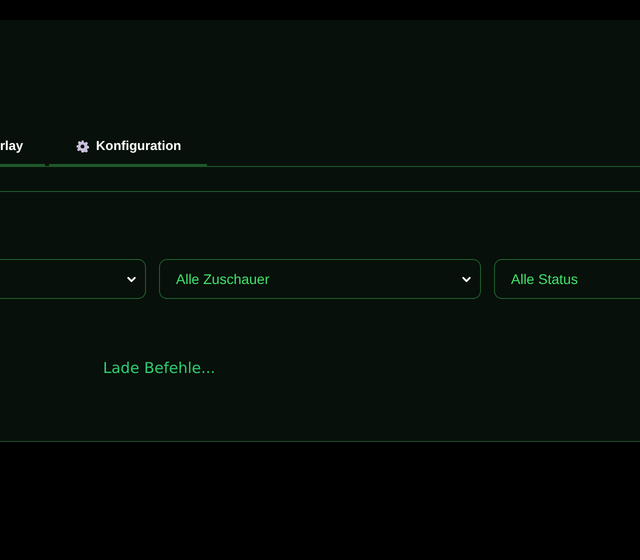  I want to click on tab: rlay, so click(22, 147).